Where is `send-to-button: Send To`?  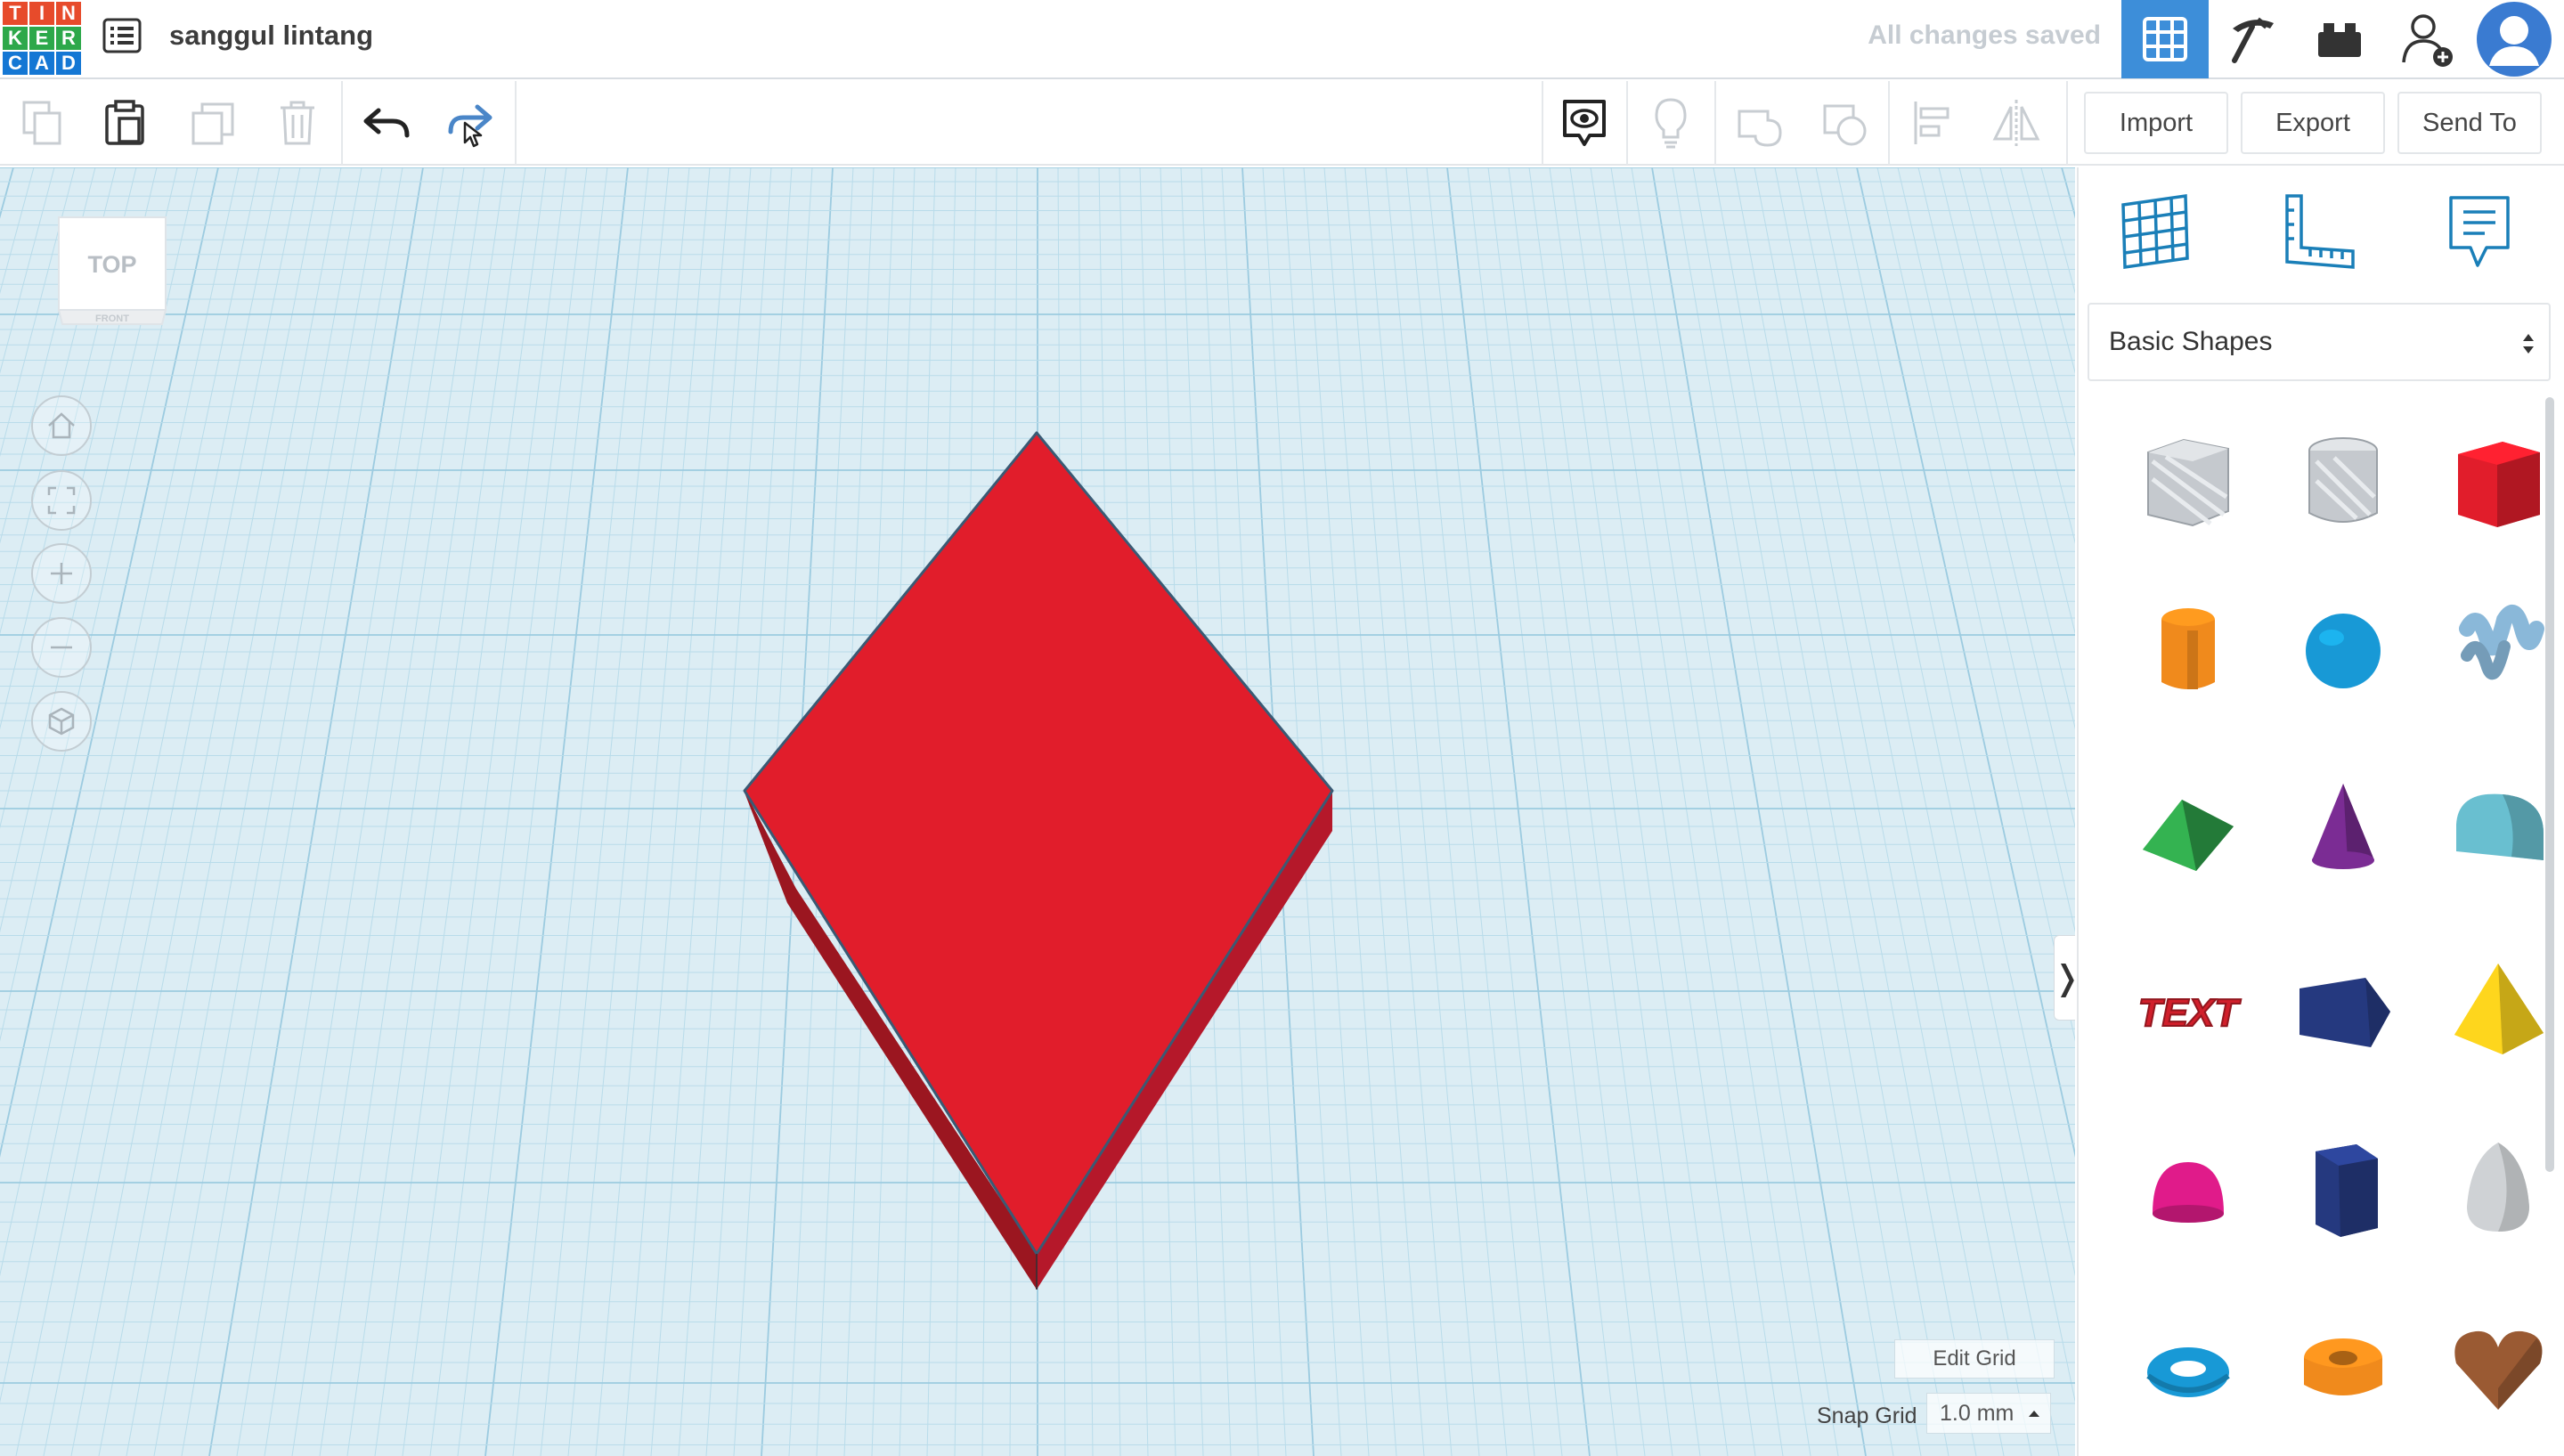
send-to-button: Send To is located at coordinates (2469, 123).